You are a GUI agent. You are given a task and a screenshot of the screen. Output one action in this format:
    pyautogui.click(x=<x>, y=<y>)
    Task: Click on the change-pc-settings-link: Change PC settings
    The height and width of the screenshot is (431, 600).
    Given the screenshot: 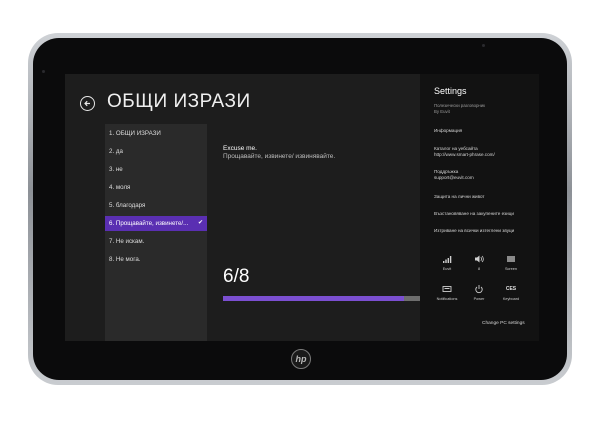 What is the action you would take?
    pyautogui.click(x=503, y=323)
    